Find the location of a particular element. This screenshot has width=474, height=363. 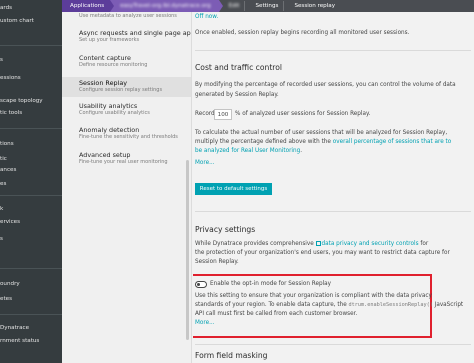

optin-code: dtrum.enableSessionReplay() is located at coordinates (390, 305).